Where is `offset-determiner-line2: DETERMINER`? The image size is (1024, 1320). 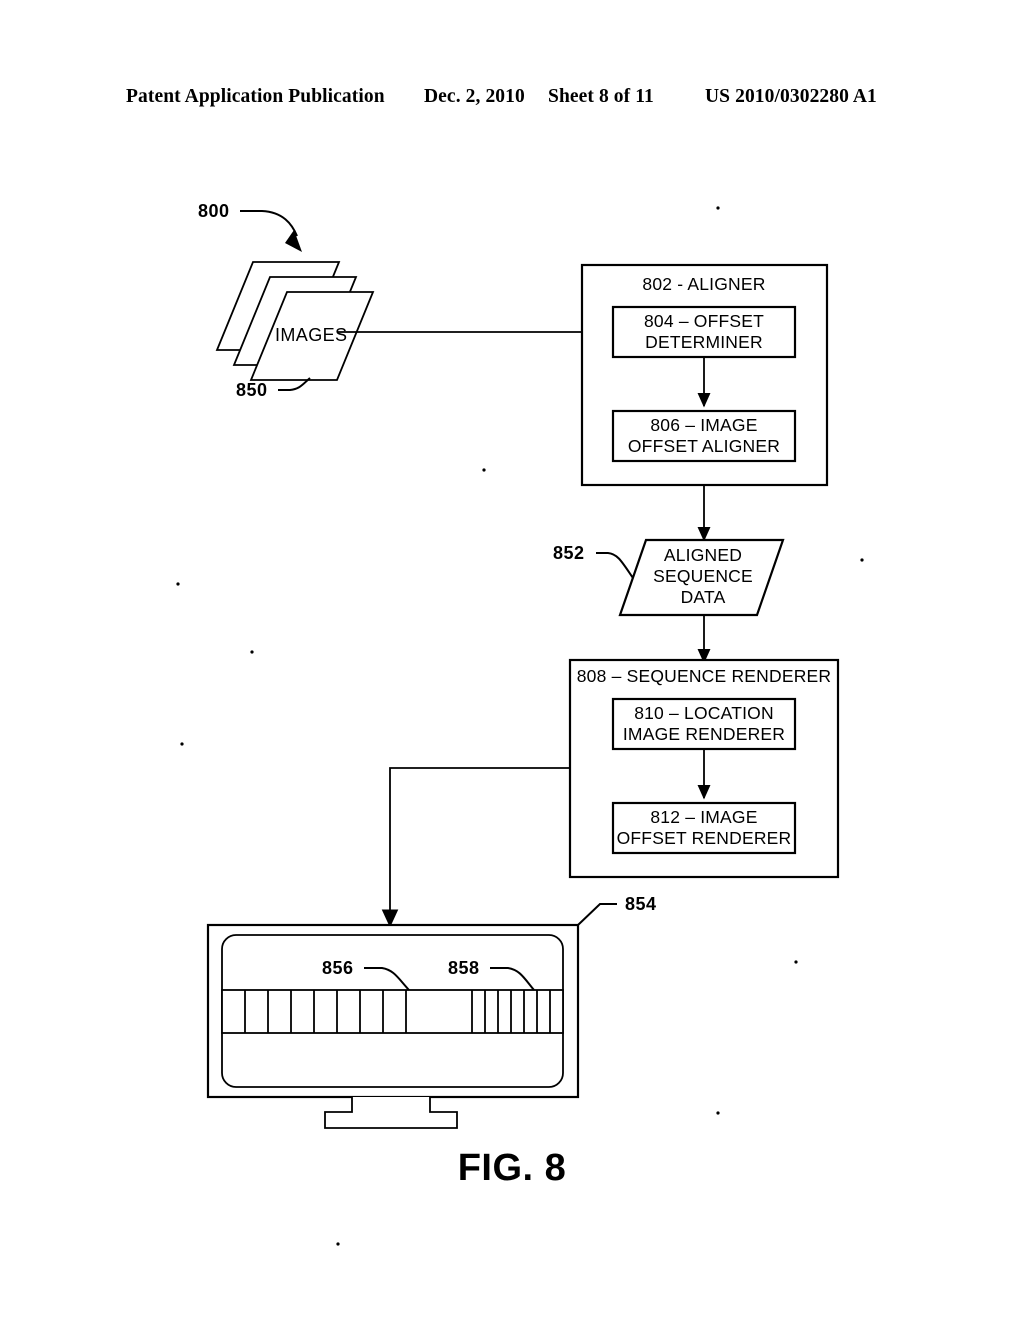
offset-determiner-line2: DETERMINER is located at coordinates (704, 342).